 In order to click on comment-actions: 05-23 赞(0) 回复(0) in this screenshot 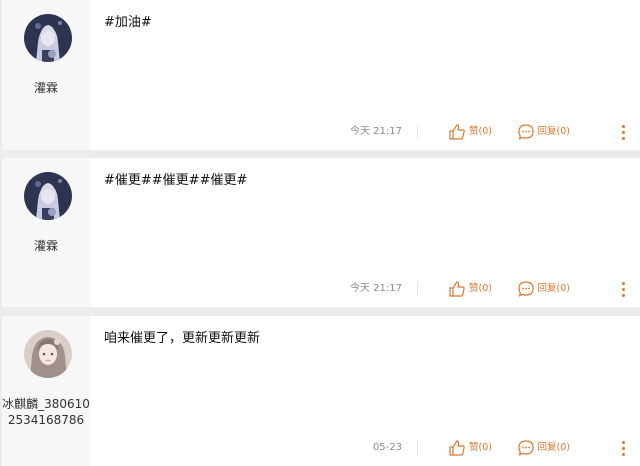, I will do `click(365, 448)`.